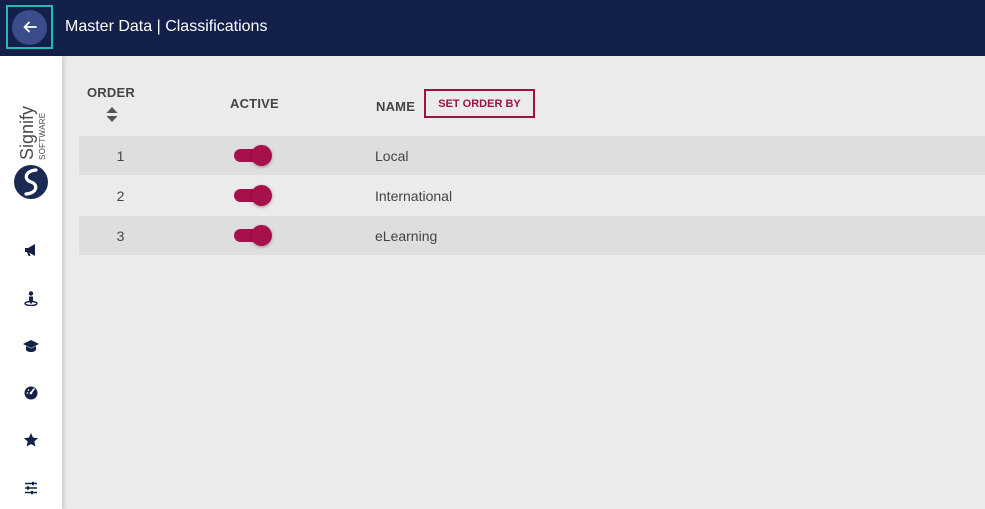 The height and width of the screenshot is (509, 985). Describe the element at coordinates (414, 196) in the screenshot. I see `name-cell: International` at that location.